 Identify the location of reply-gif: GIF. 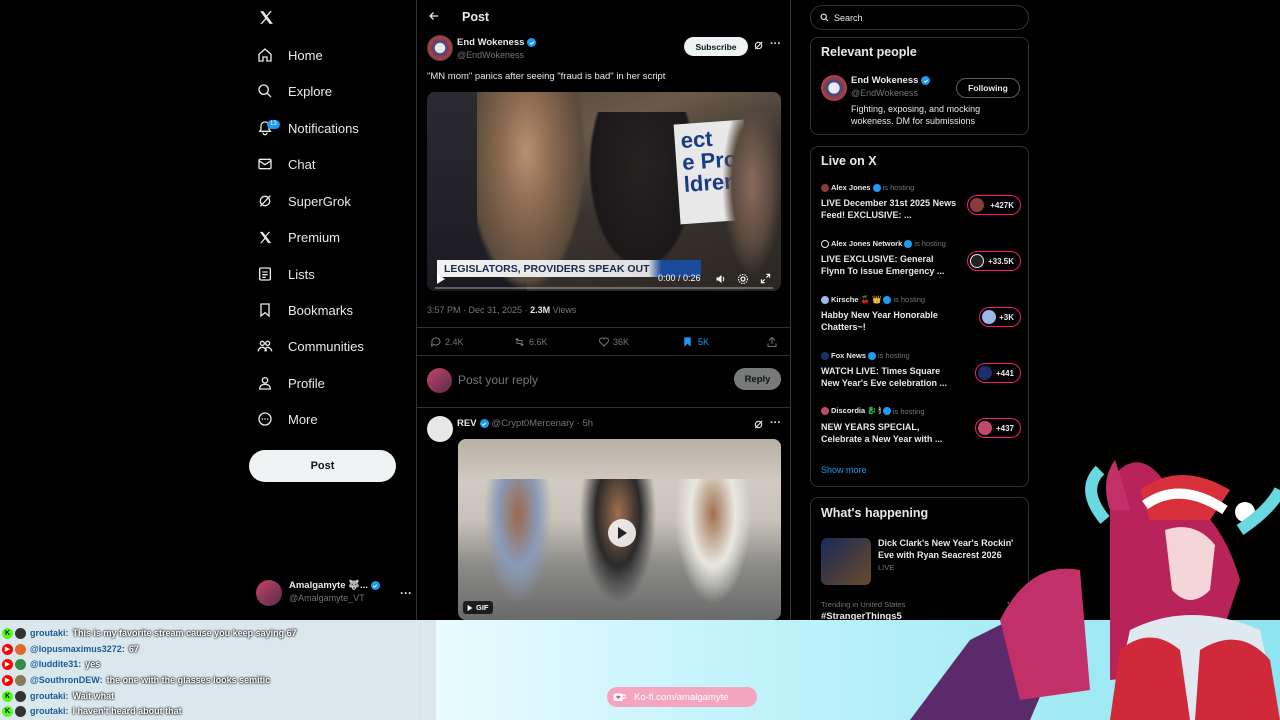
(619, 529).